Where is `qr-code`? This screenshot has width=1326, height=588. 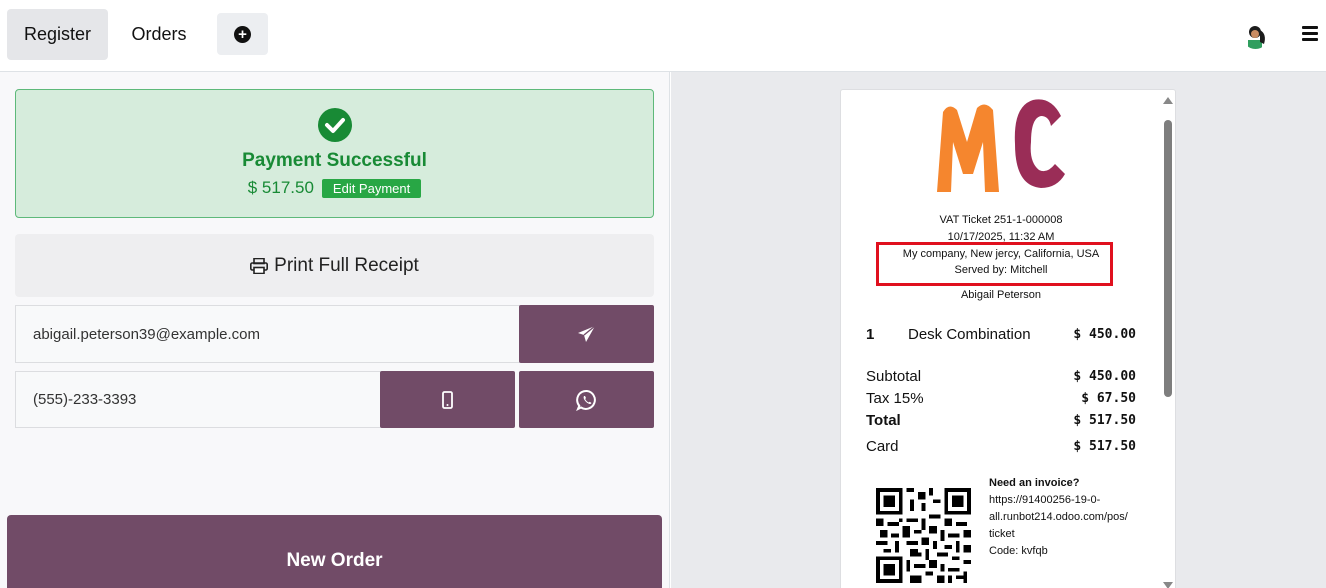
qr-code is located at coordinates (923, 535).